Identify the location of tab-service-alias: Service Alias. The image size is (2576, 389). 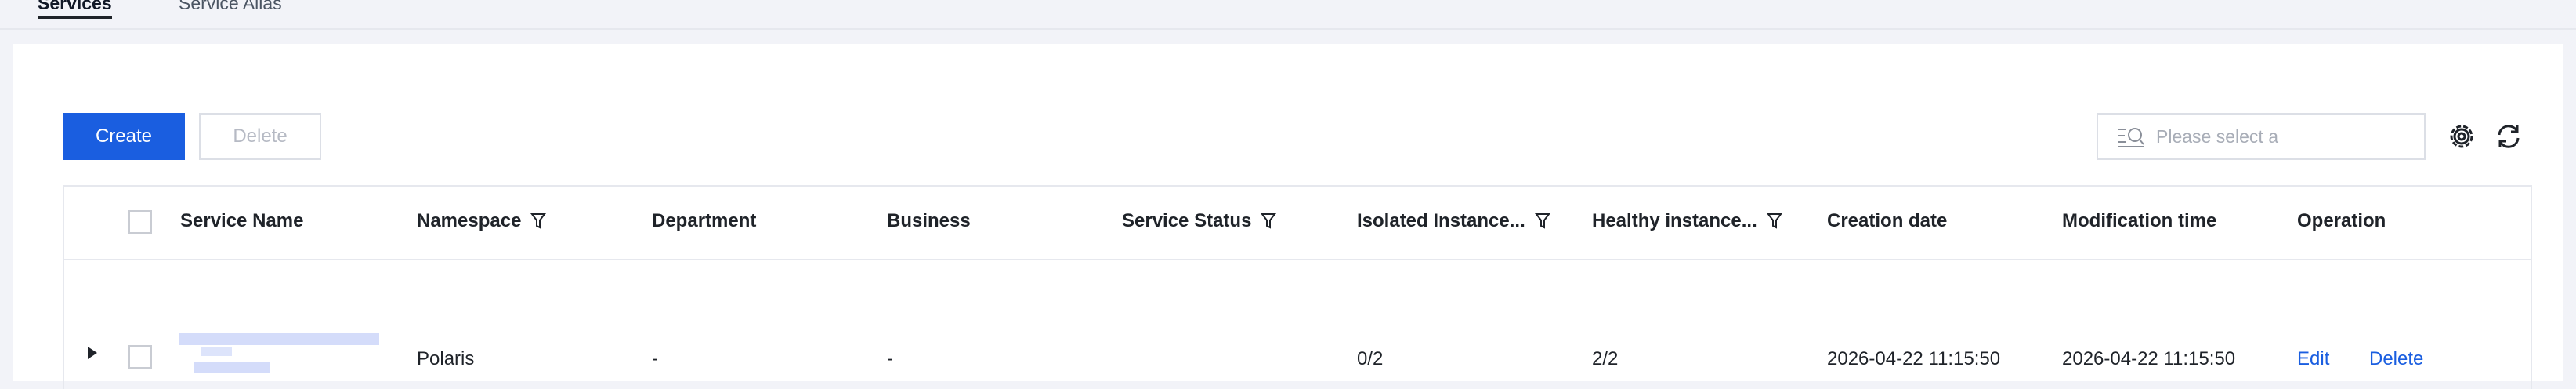
(230, 7).